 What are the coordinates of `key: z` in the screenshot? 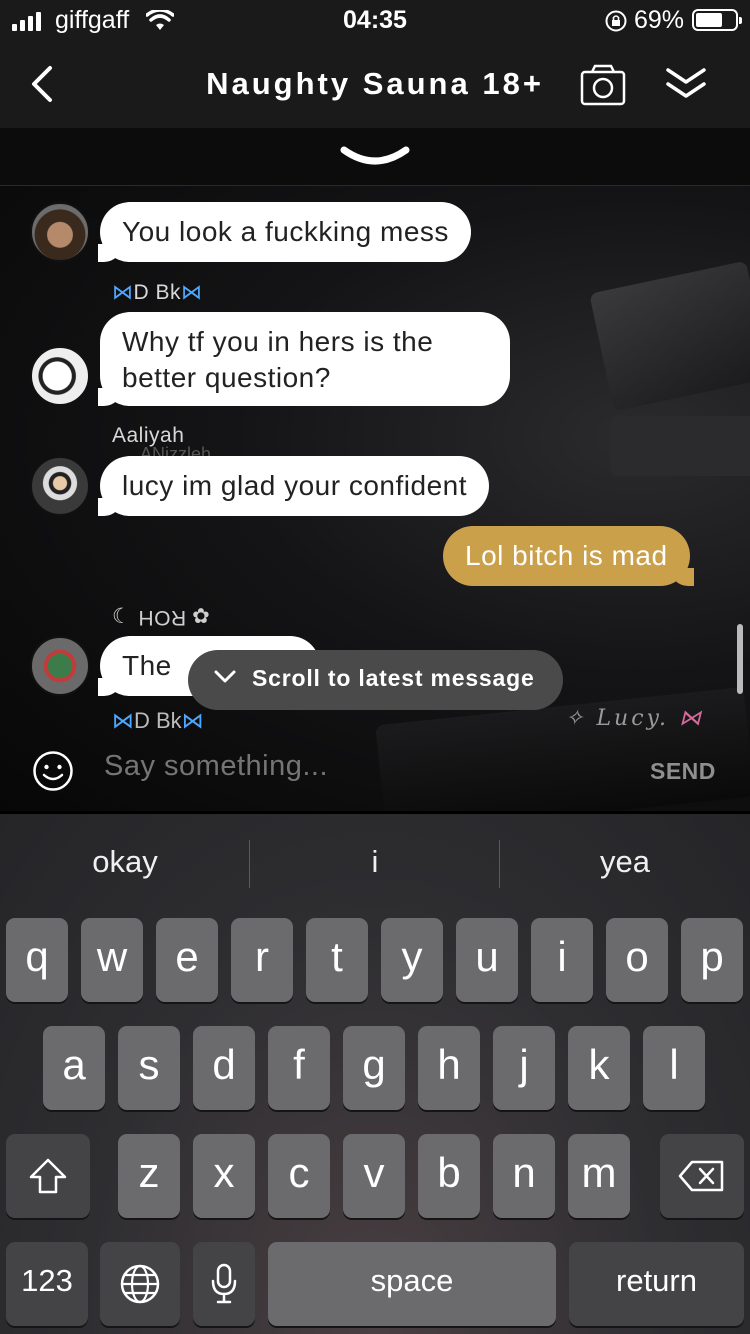 It's located at (149, 1176).